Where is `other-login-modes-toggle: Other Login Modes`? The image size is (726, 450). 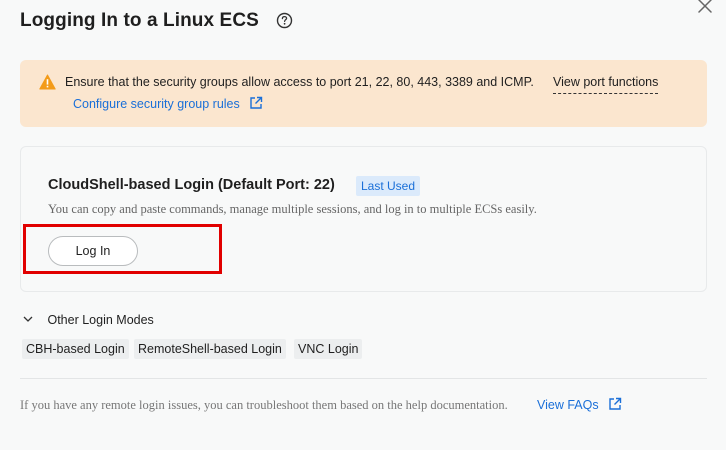
other-login-modes-toggle: Other Login Modes is located at coordinates (88, 320).